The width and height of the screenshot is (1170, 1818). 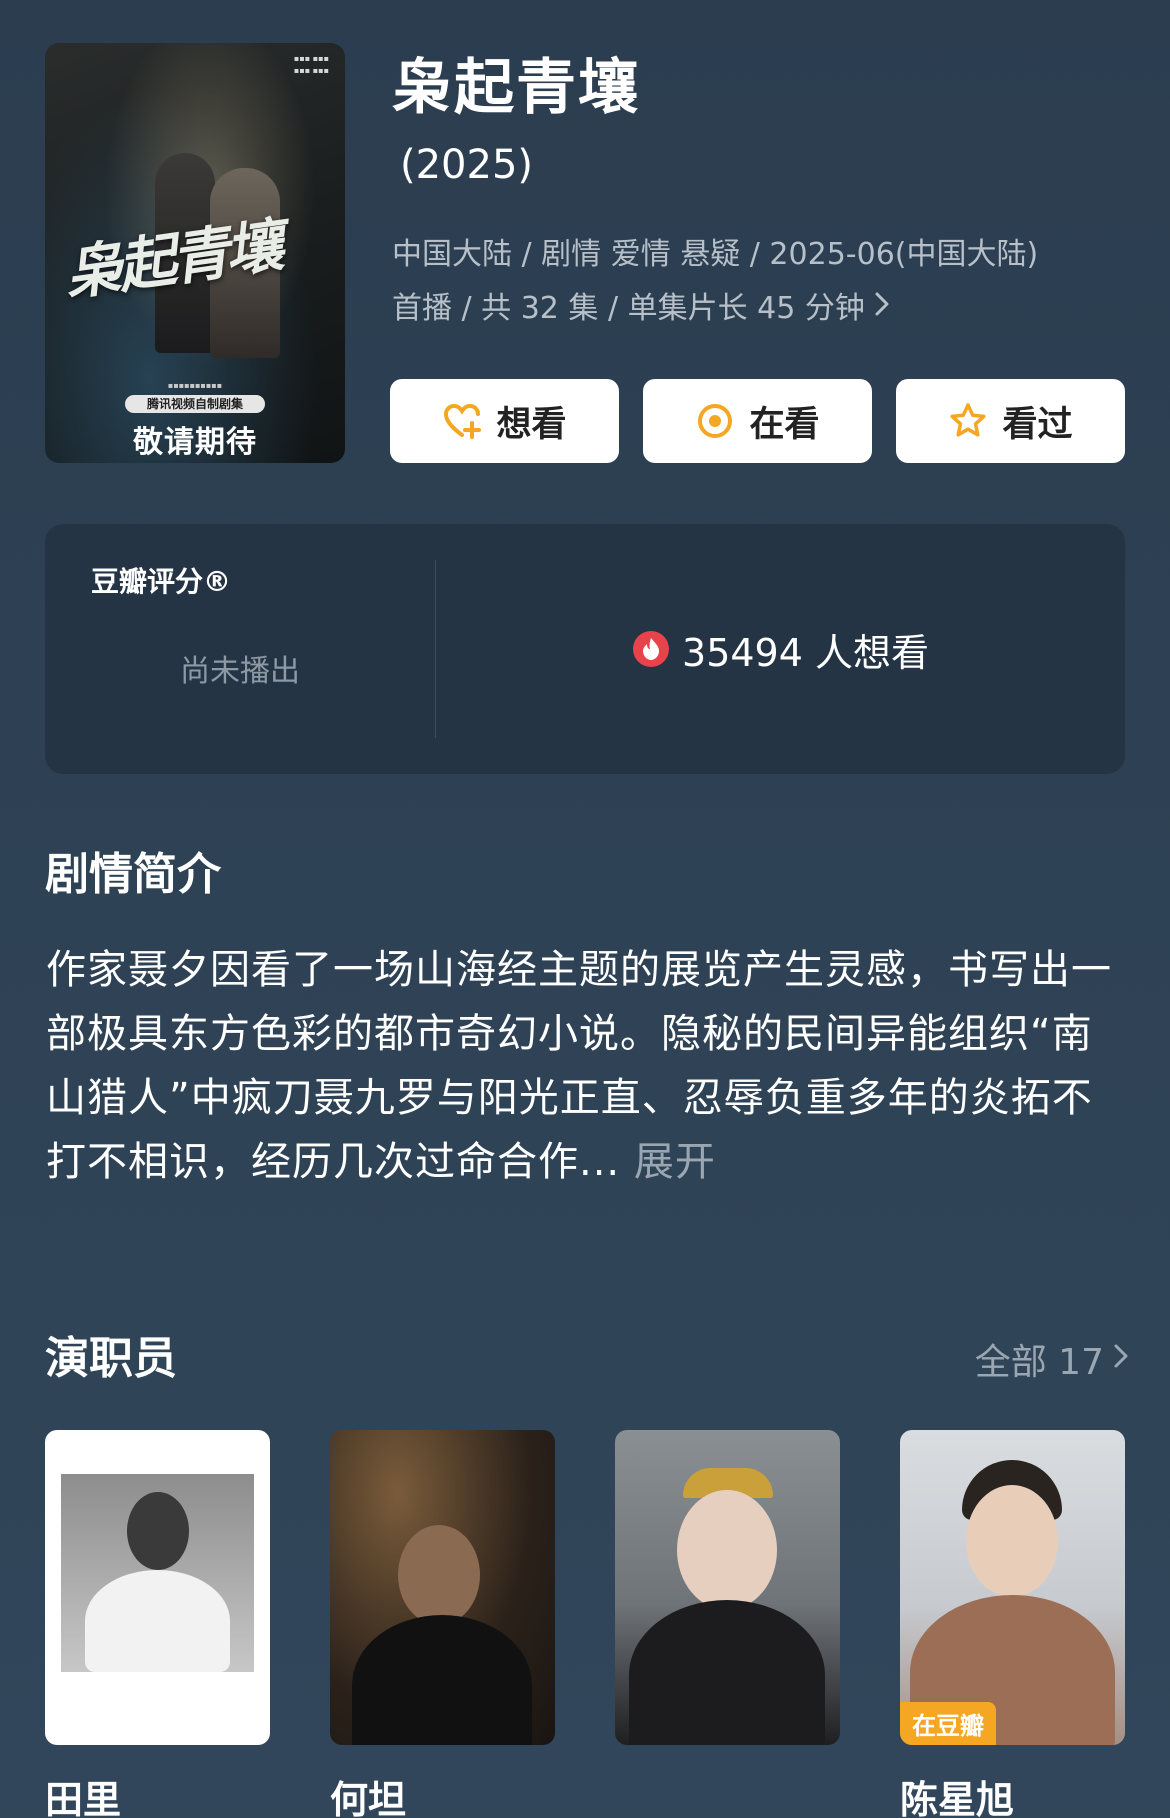 What do you see at coordinates (805, 652) in the screenshot?
I see `wish-count: 35494 人想看` at bounding box center [805, 652].